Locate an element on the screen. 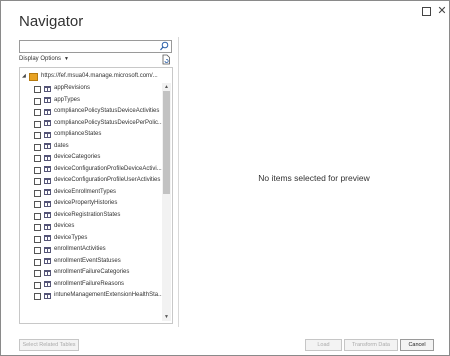 This screenshot has height=356, width=450. tree-item-label: enrollmentEventStatuses is located at coordinates (87, 260).